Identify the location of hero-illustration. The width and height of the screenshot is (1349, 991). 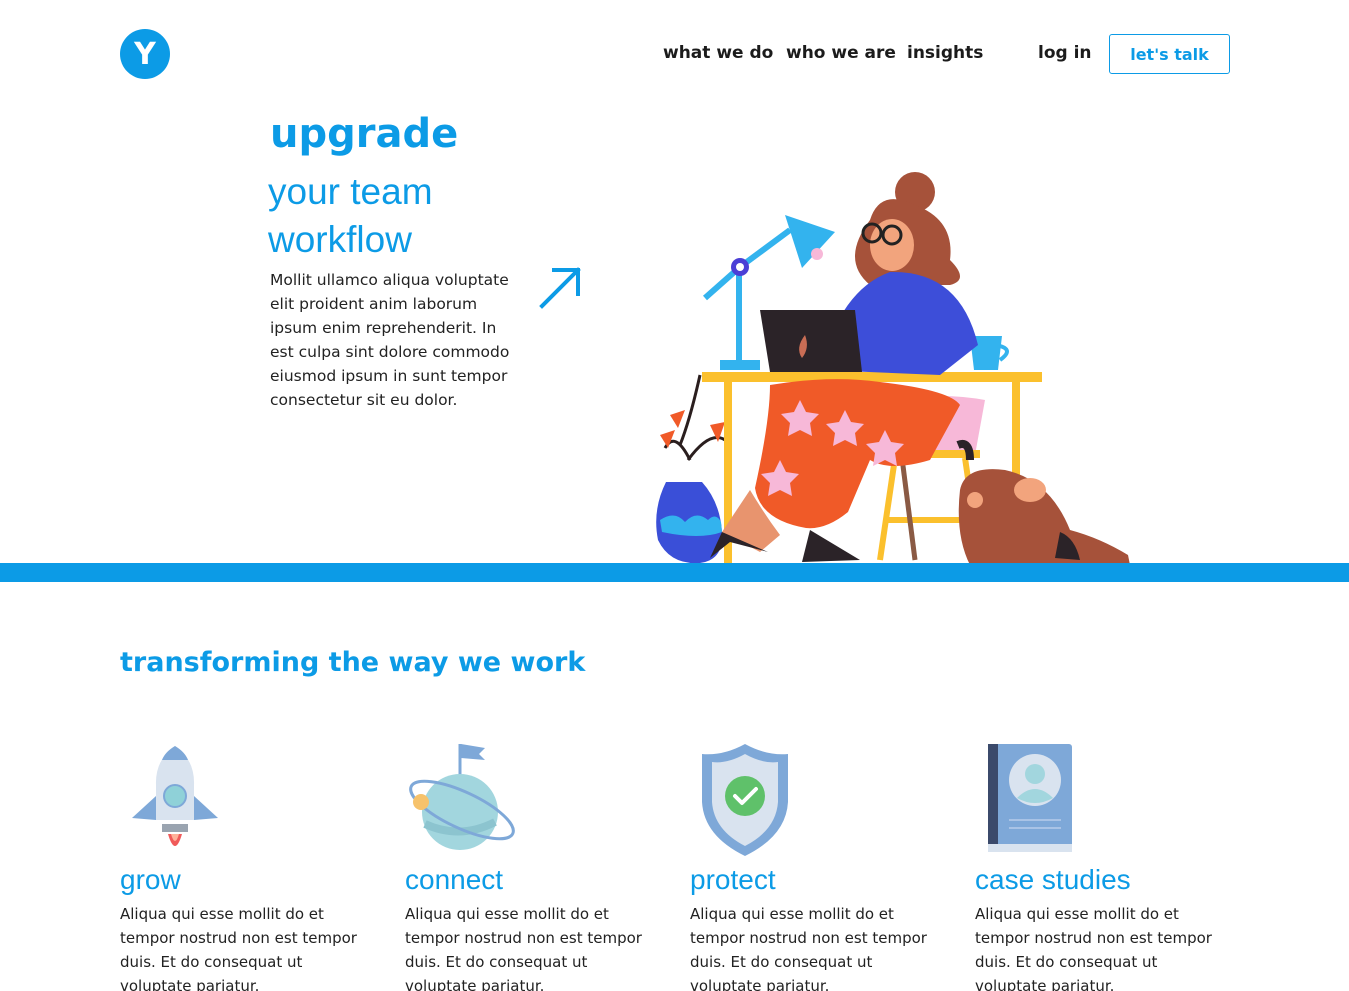
(893, 368).